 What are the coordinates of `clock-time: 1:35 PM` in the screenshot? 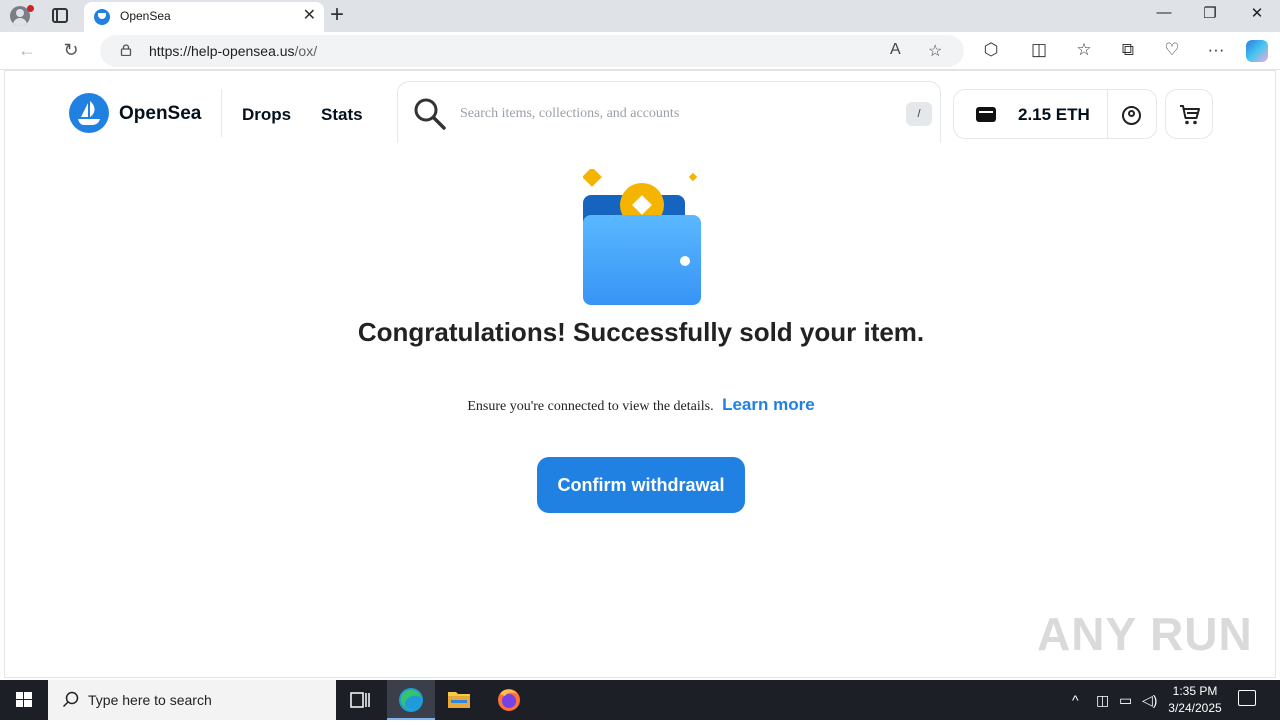 It's located at (1195, 691).